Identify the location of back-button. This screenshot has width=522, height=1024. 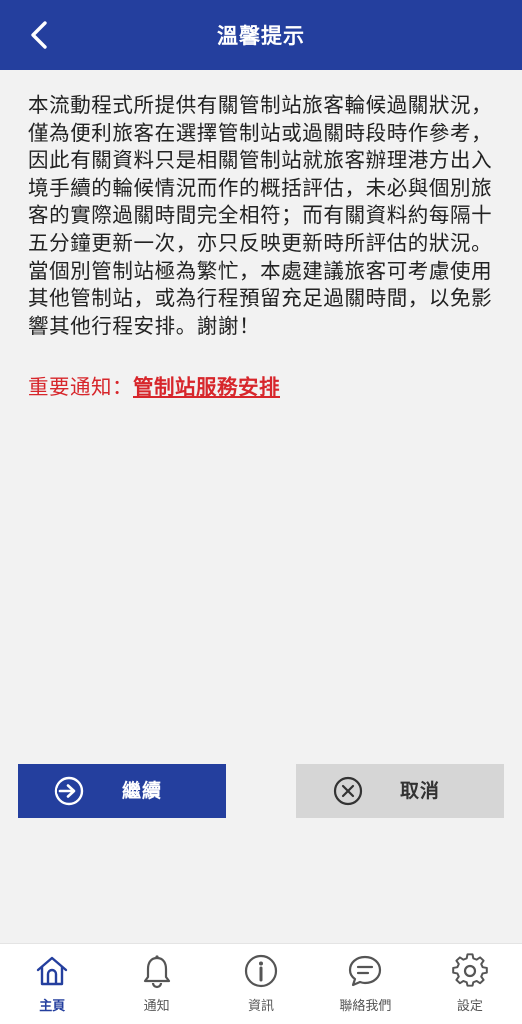
(39, 35).